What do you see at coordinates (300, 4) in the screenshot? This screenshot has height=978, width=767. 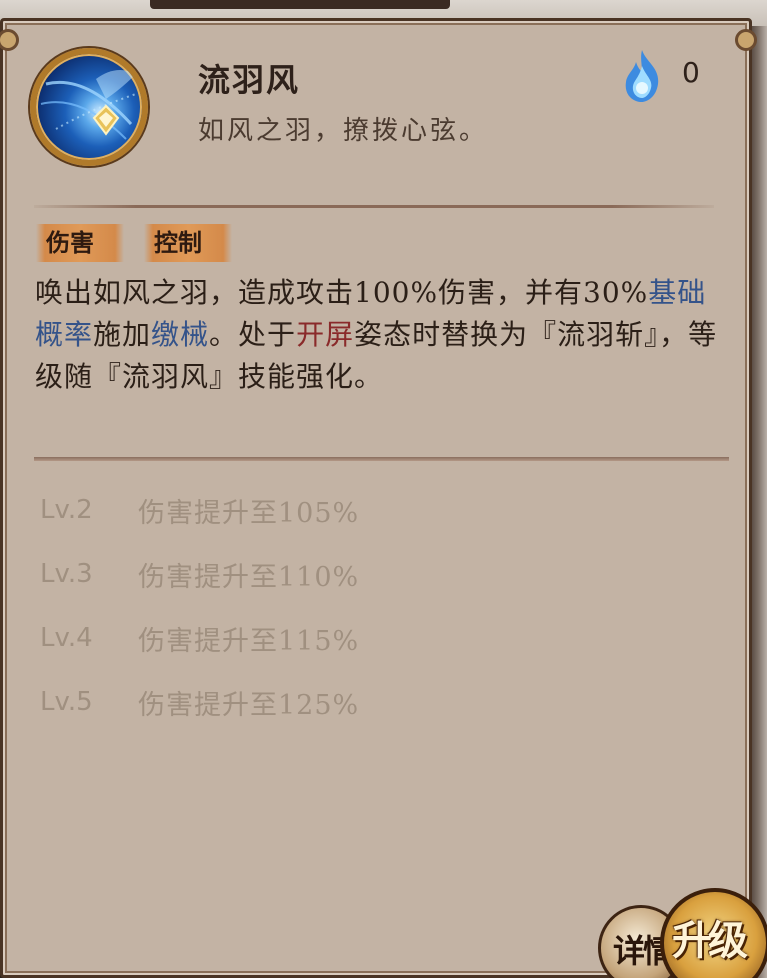 I see `top-dark-bar` at bounding box center [300, 4].